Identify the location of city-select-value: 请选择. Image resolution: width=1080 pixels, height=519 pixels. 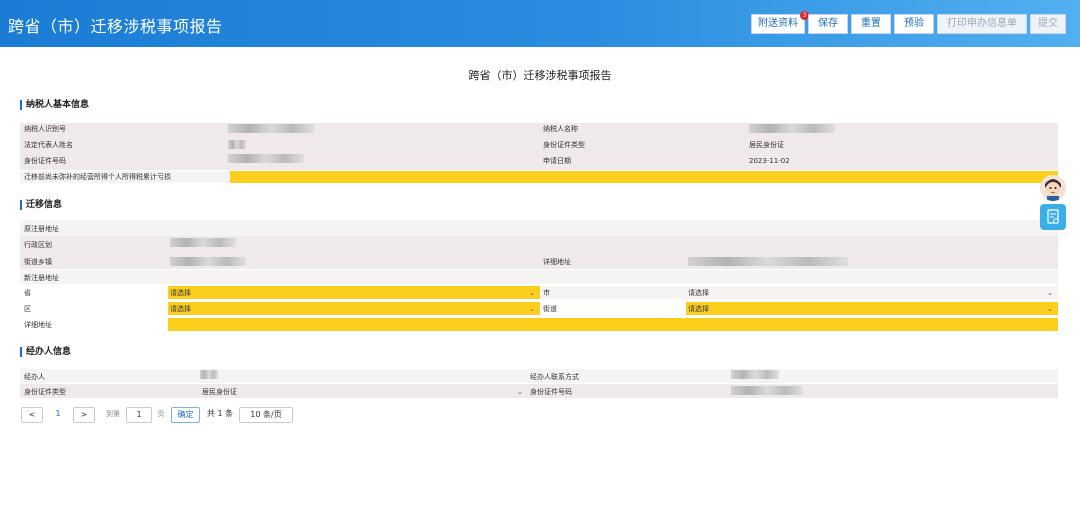
(698, 293).